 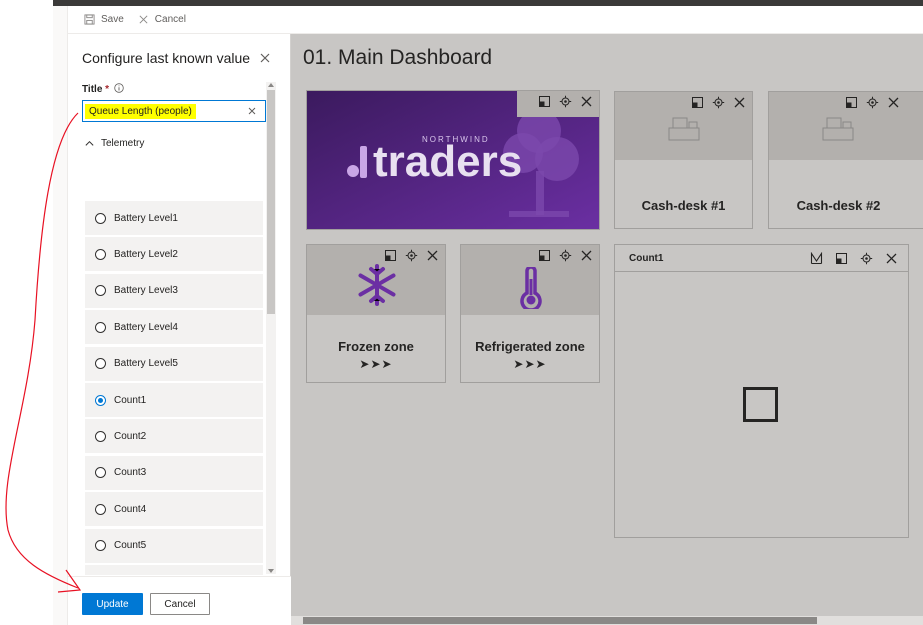 I want to click on telemetry-option: Battery Level1, so click(x=174, y=218).